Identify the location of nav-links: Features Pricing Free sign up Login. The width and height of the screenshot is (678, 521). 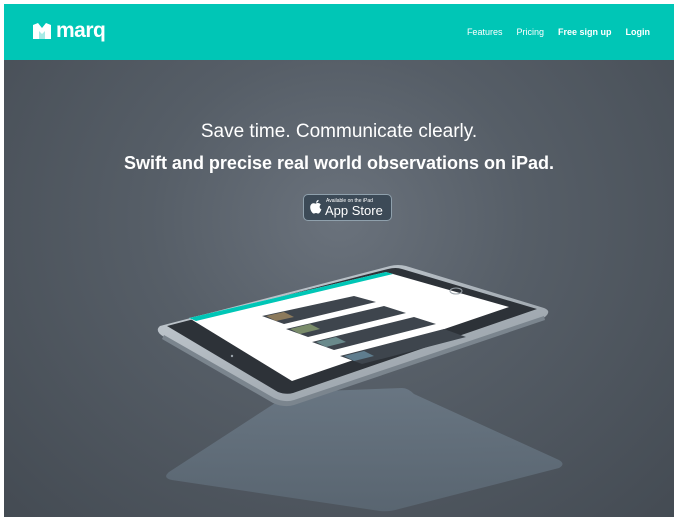
(558, 32).